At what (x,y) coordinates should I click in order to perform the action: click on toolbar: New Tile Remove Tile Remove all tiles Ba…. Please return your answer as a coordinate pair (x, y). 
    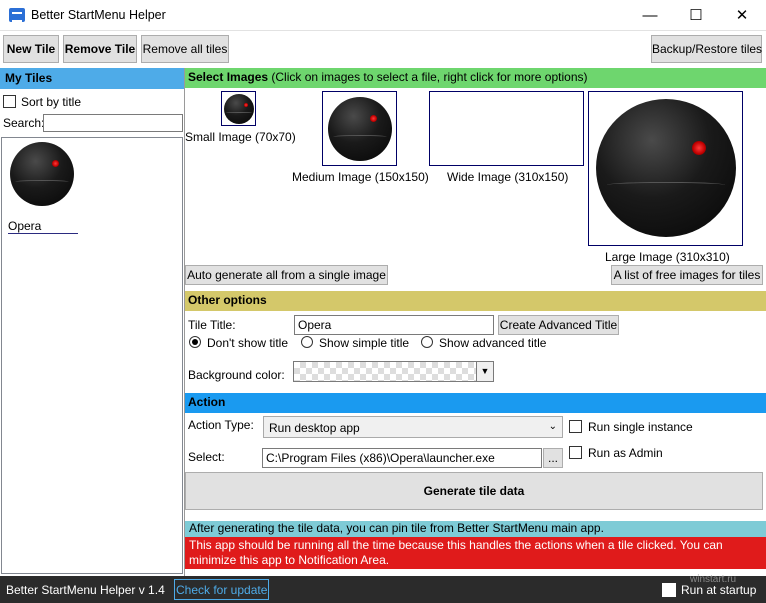
    Looking at the image, I should click on (383, 49).